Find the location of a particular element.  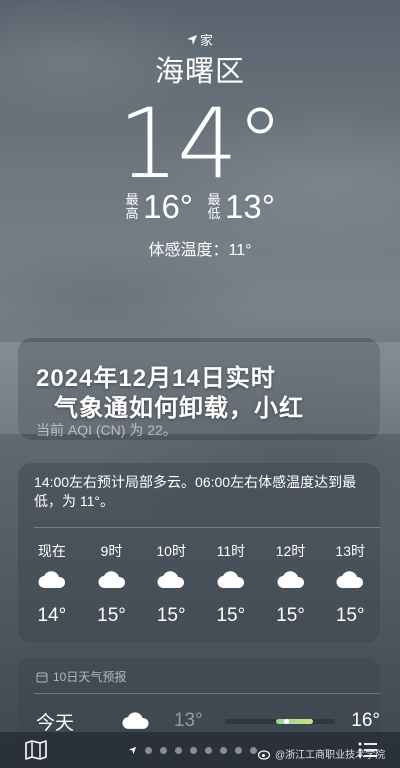

current-temperature: 14° is located at coordinates (200, 144).